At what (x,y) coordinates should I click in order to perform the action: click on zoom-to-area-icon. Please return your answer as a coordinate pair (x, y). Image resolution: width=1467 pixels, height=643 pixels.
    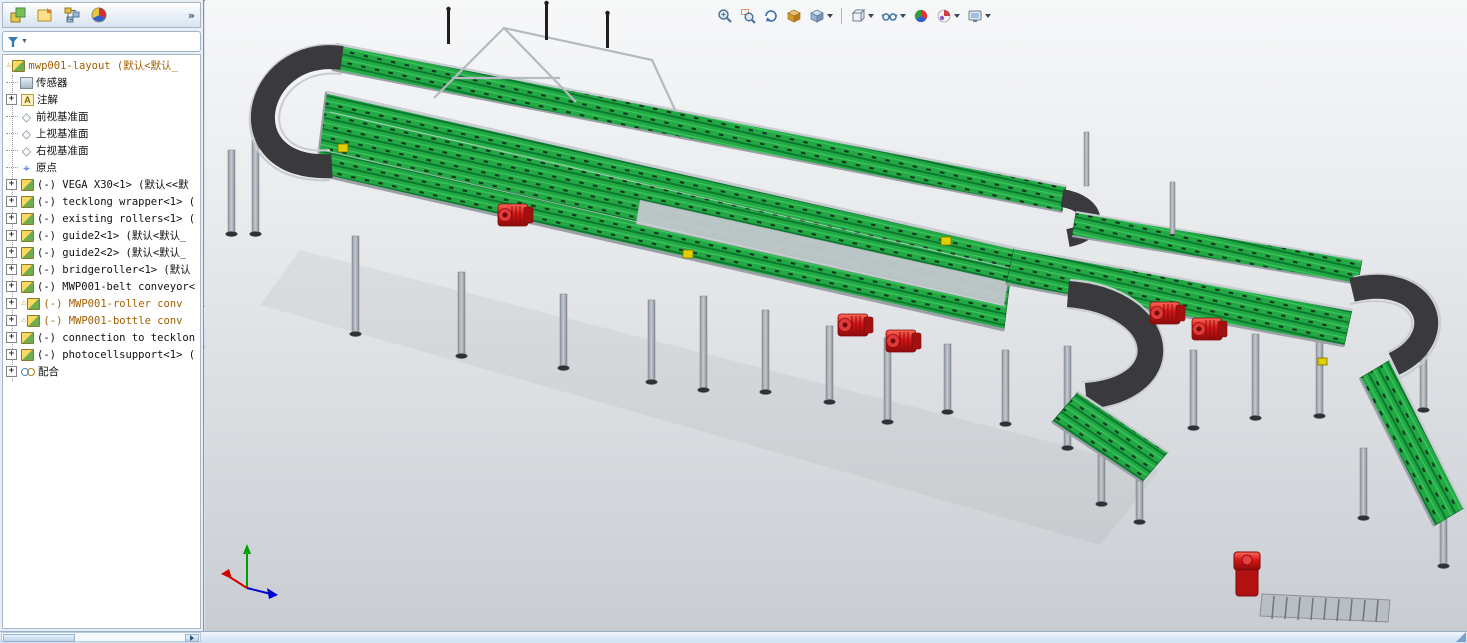
    Looking at the image, I should click on (748, 16).